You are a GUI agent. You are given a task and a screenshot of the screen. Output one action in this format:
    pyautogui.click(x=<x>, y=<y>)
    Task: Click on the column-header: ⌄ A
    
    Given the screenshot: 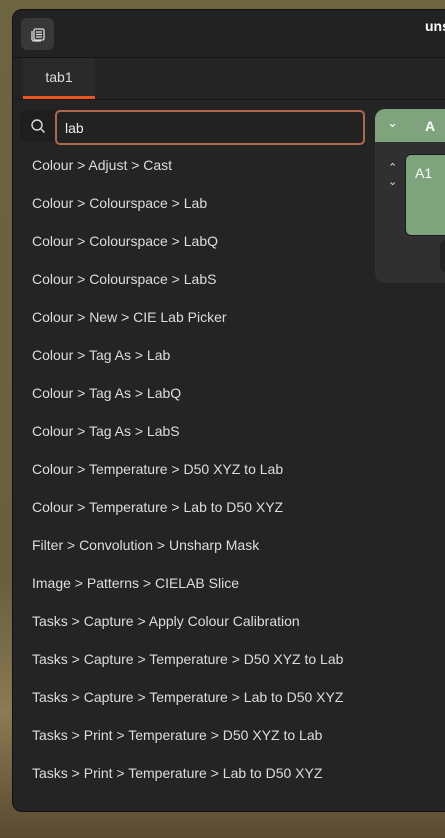 What is the action you would take?
    pyautogui.click(x=410, y=125)
    